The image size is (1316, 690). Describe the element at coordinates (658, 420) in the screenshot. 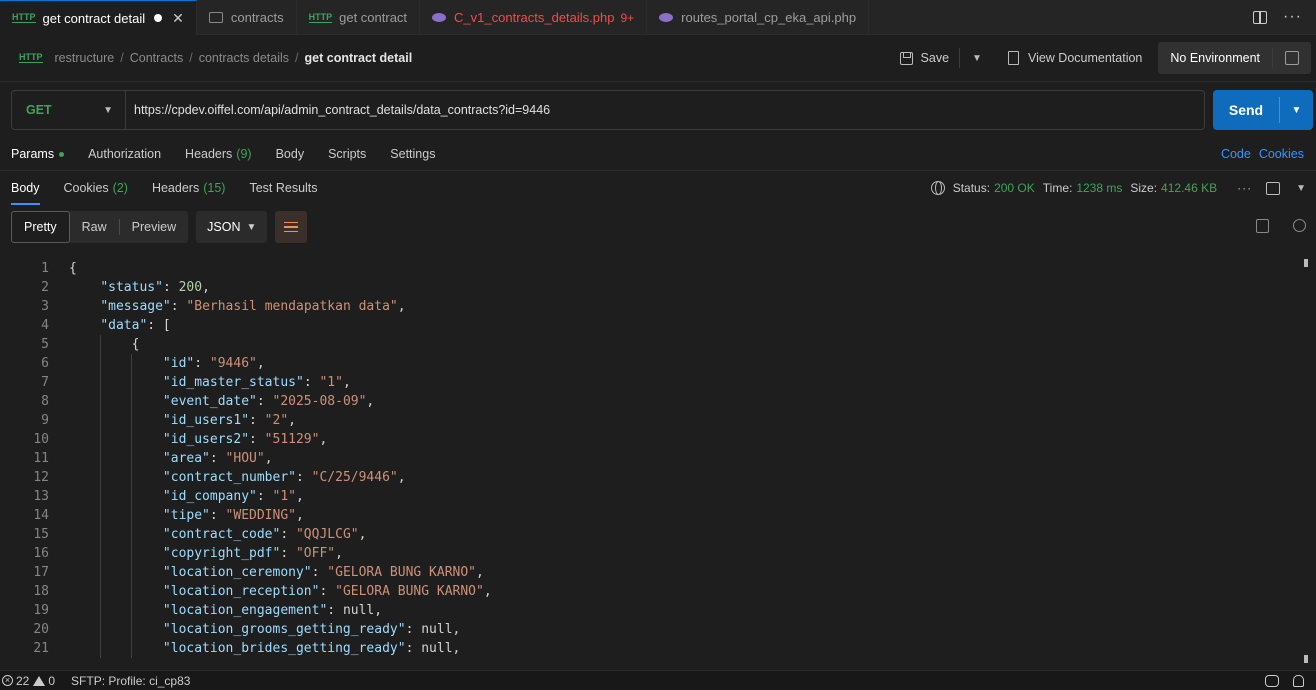

I see `code-line: 9 "id_users1": "2",` at that location.